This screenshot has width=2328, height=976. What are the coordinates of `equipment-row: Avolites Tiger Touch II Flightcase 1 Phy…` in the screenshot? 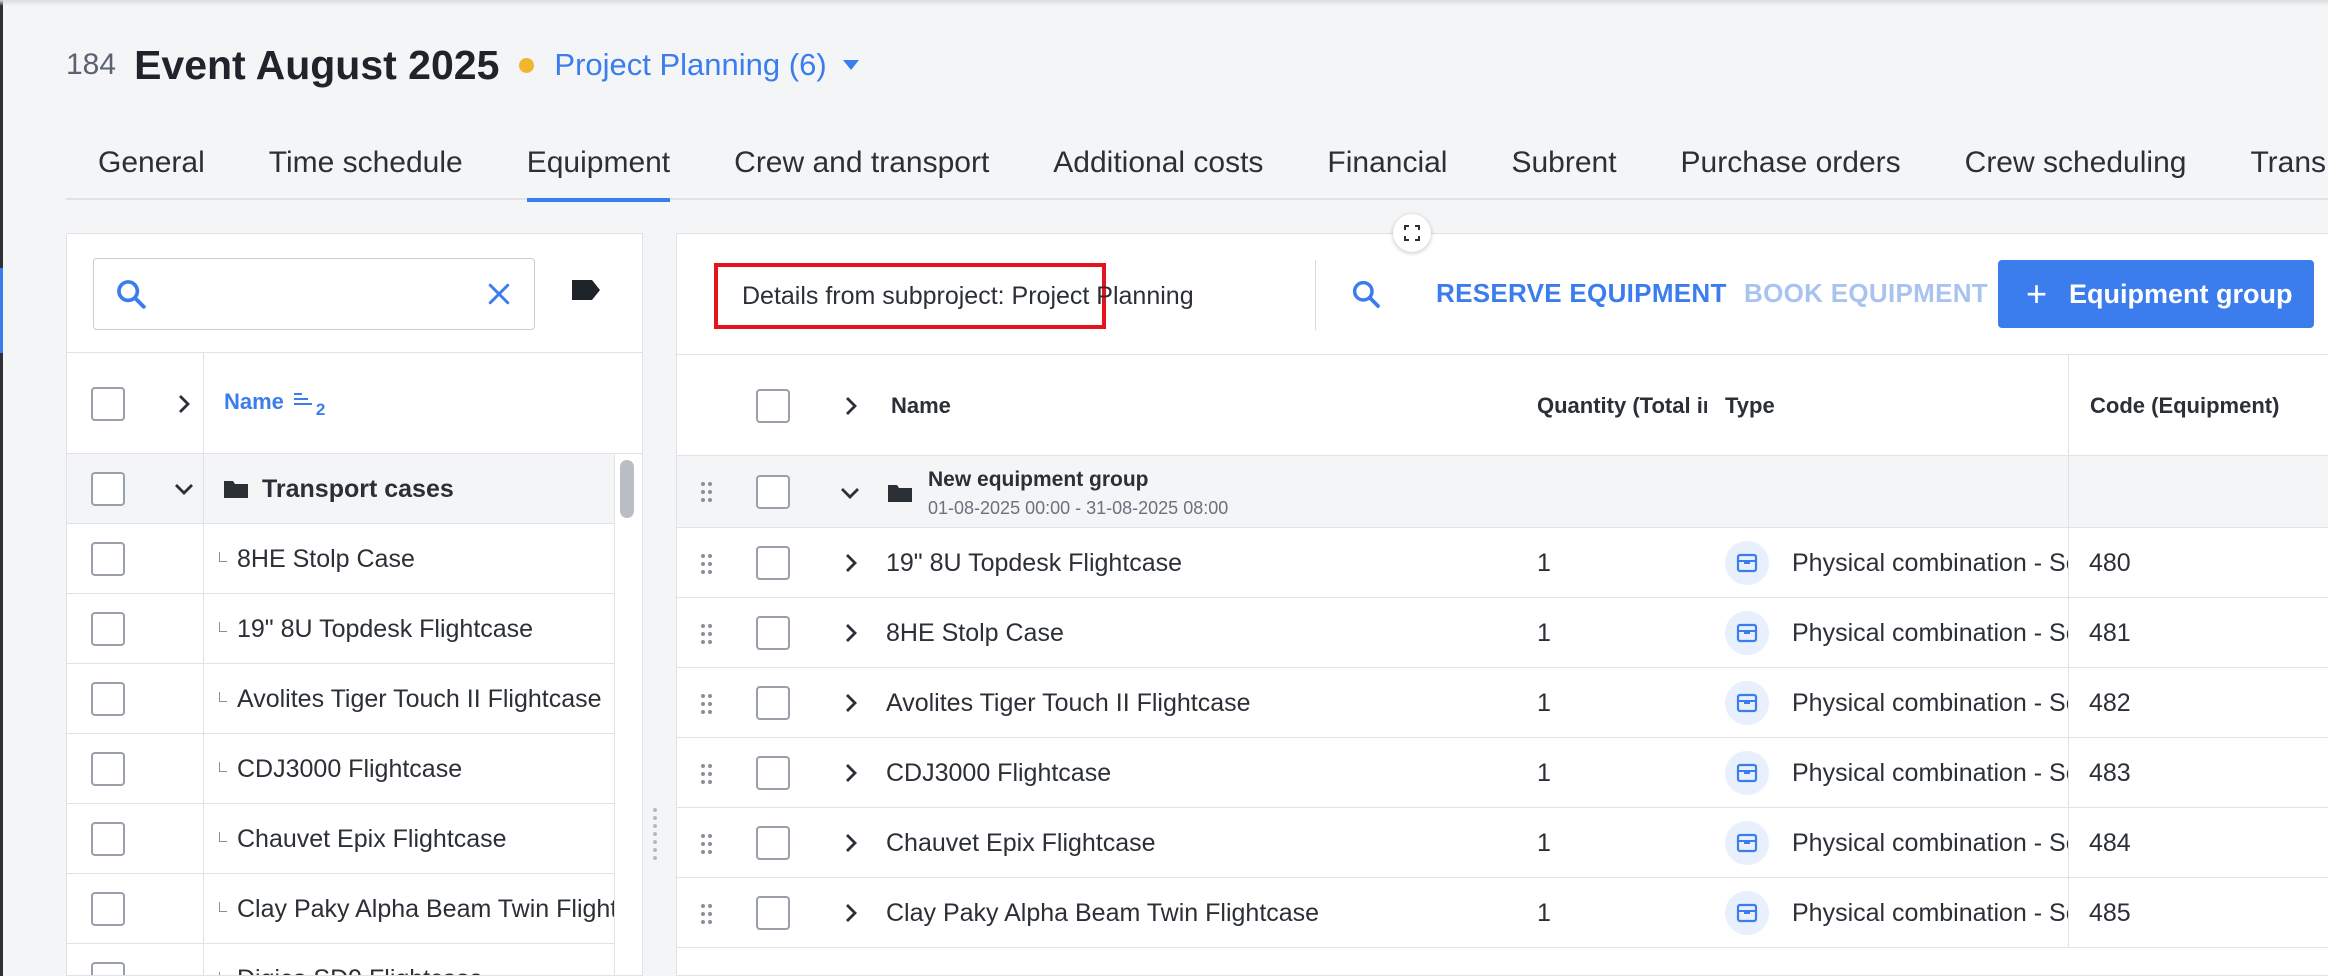 It's located at (1502, 703).